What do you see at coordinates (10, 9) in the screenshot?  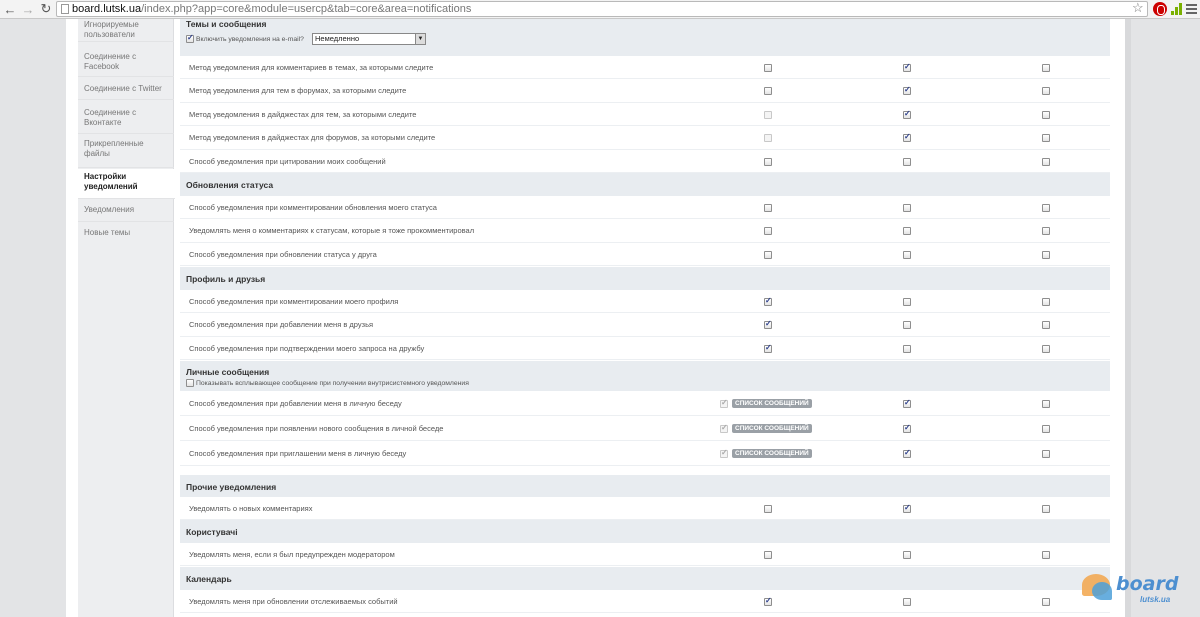 I see `back-icon: ←` at bounding box center [10, 9].